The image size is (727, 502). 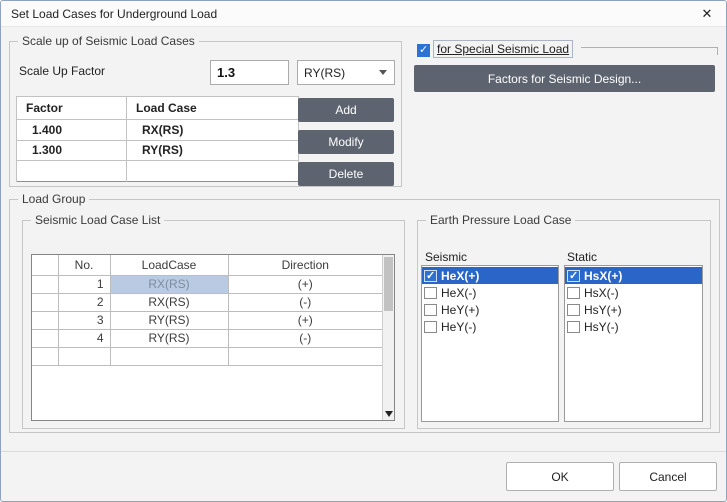 I want to click on cell-no: 4, so click(x=84, y=338).